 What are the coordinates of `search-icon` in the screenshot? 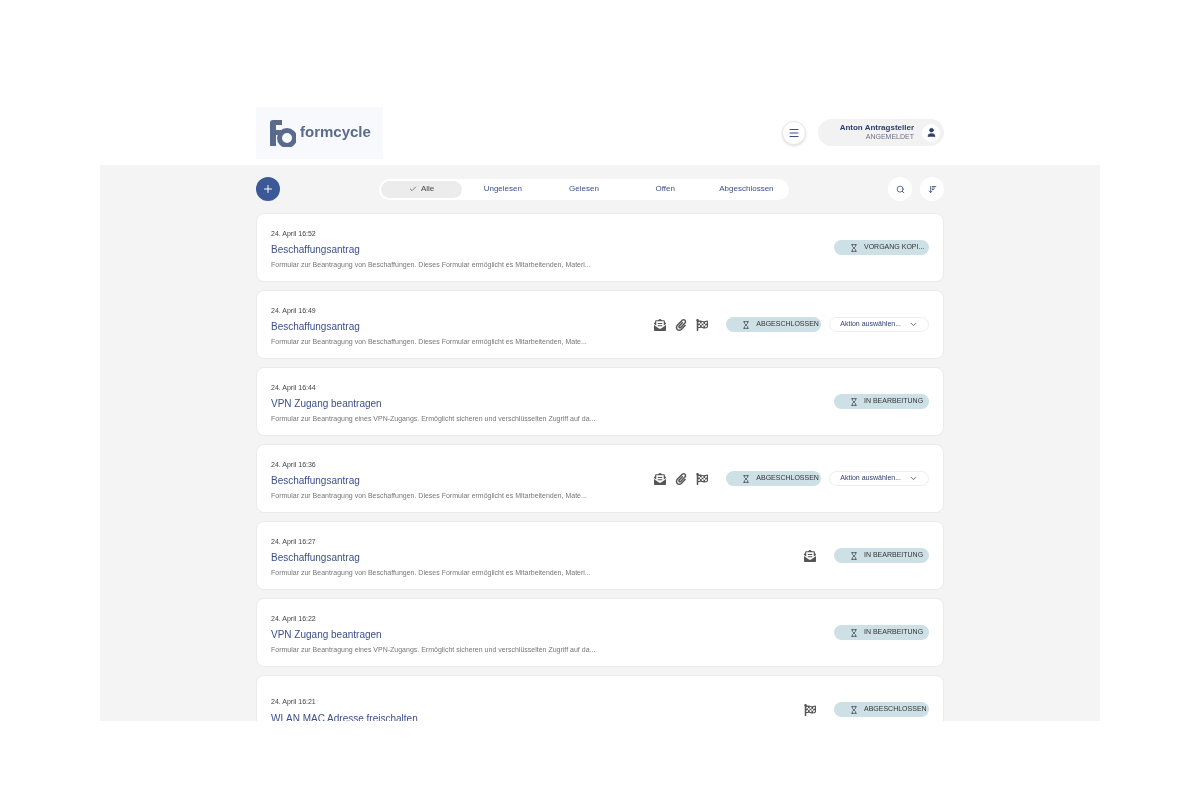 It's located at (900, 189).